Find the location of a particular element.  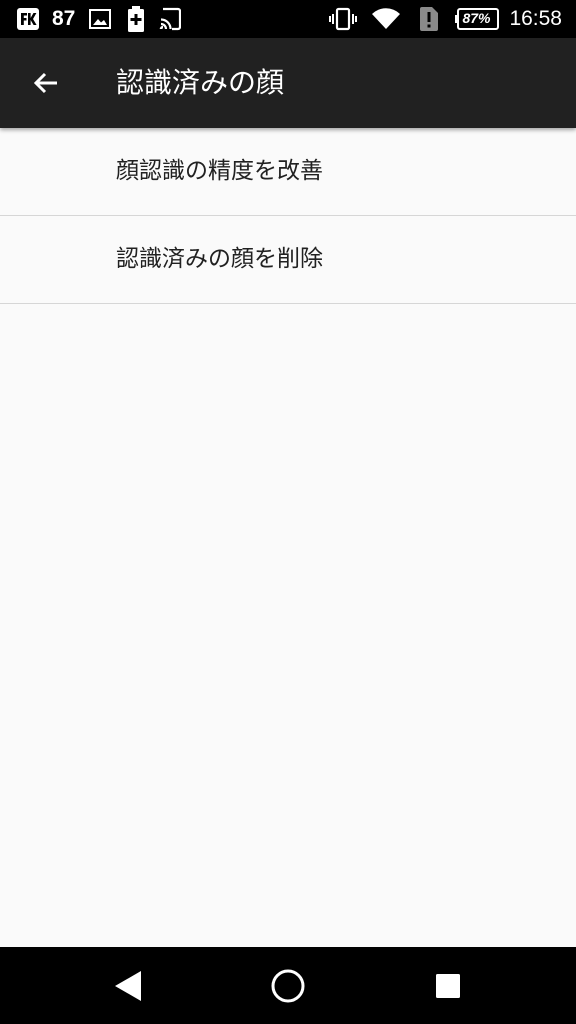

list-item-label: 認識済みの顔を削除 is located at coordinates (219, 259).